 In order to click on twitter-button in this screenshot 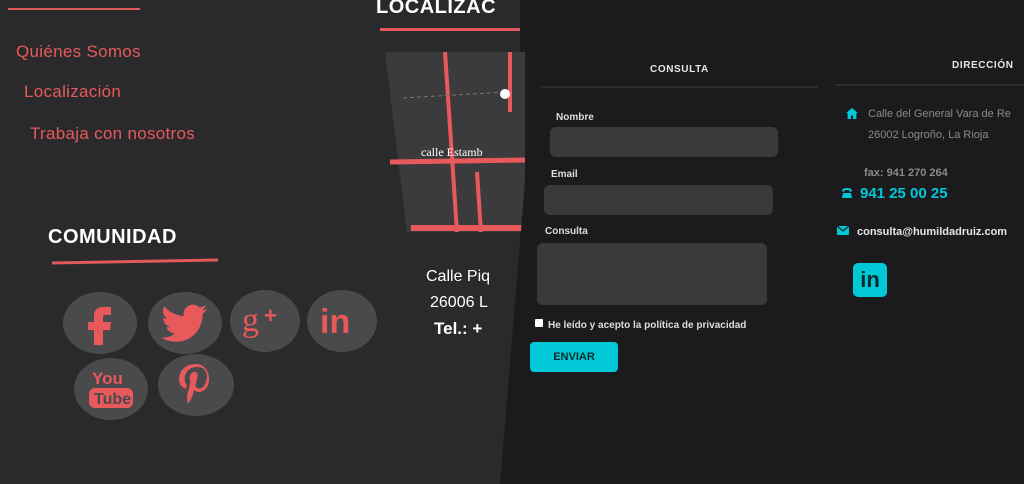, I will do `click(185, 323)`.